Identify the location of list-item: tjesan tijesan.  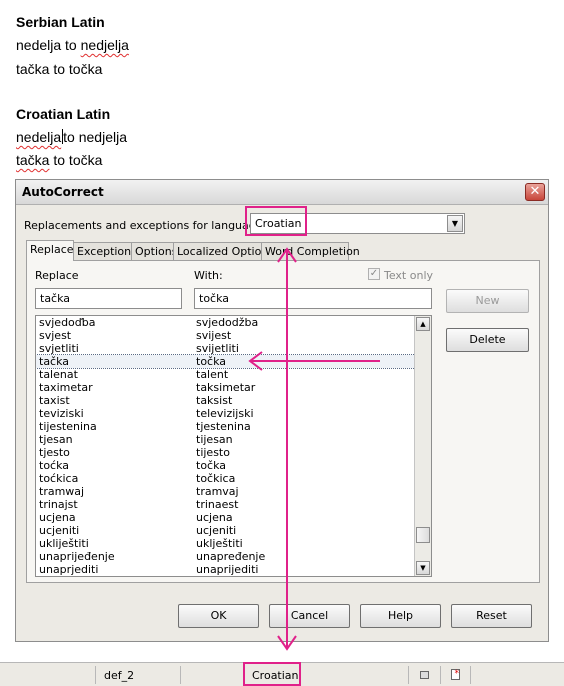
(225, 439).